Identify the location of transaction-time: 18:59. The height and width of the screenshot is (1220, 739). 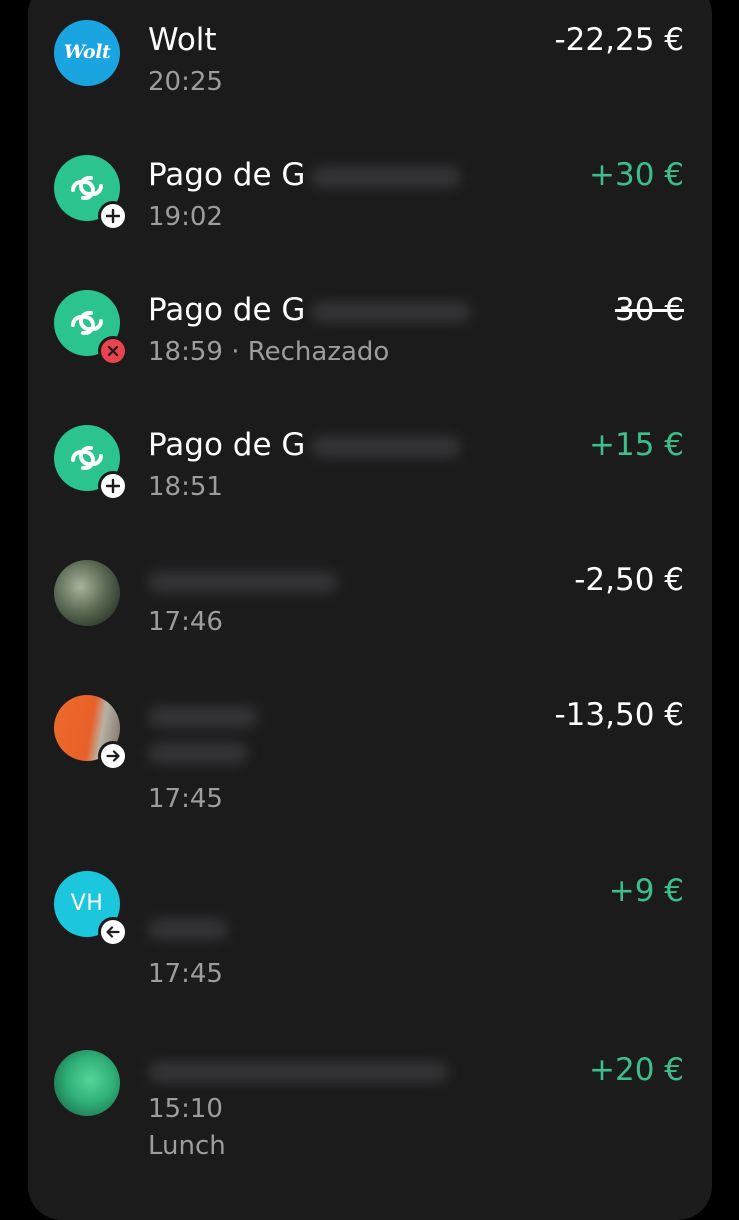
(185, 352).